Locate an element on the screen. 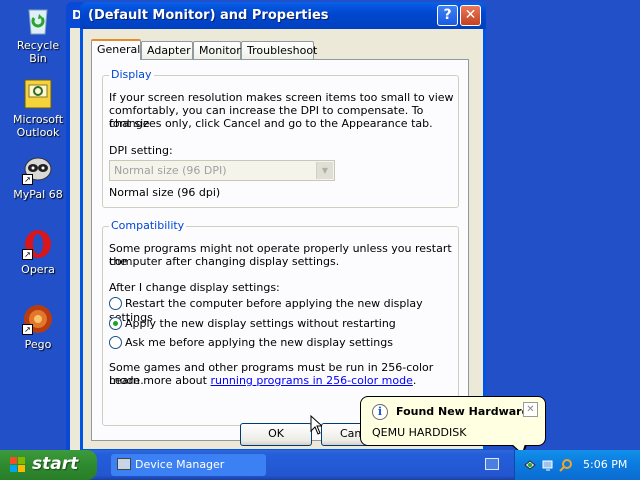 The width and height of the screenshot is (640, 480). footer-suffix: . is located at coordinates (414, 380).